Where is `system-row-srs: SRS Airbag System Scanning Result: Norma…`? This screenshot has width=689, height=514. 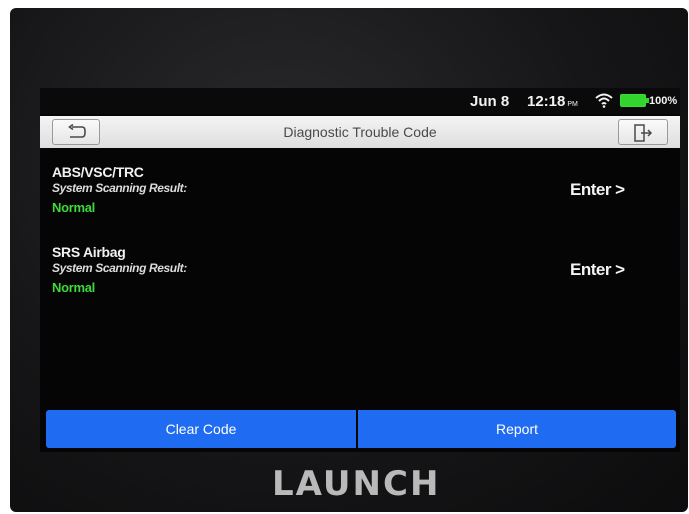 system-row-srs: SRS Airbag System Scanning Result: Norma… is located at coordinates (362, 269).